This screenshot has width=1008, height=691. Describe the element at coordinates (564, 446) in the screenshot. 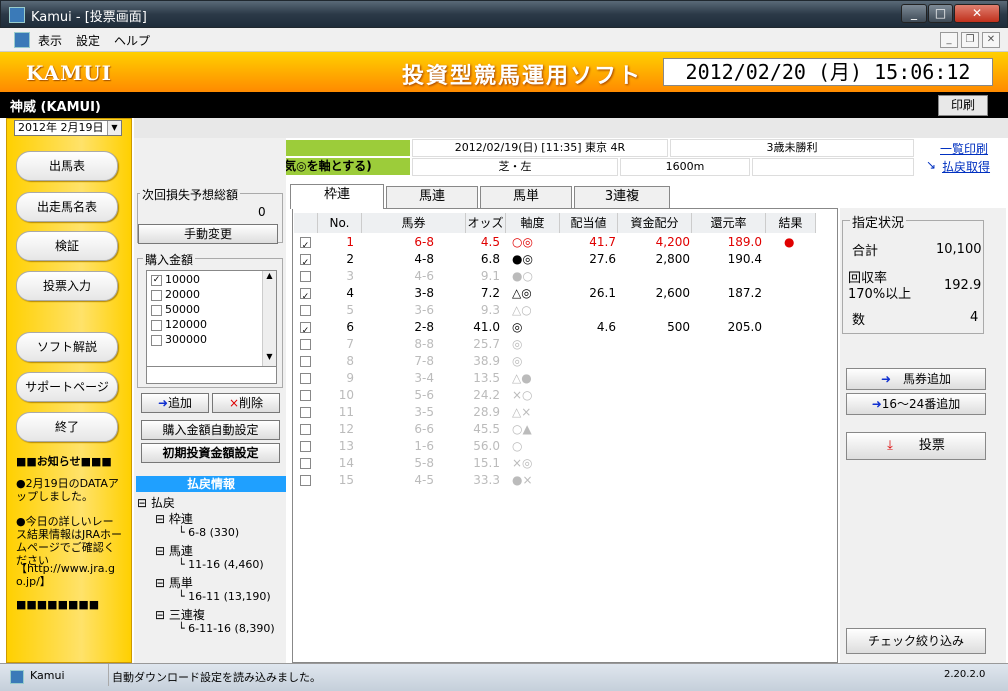

I see `table-row: 13 1-6 56.0 ○` at that location.